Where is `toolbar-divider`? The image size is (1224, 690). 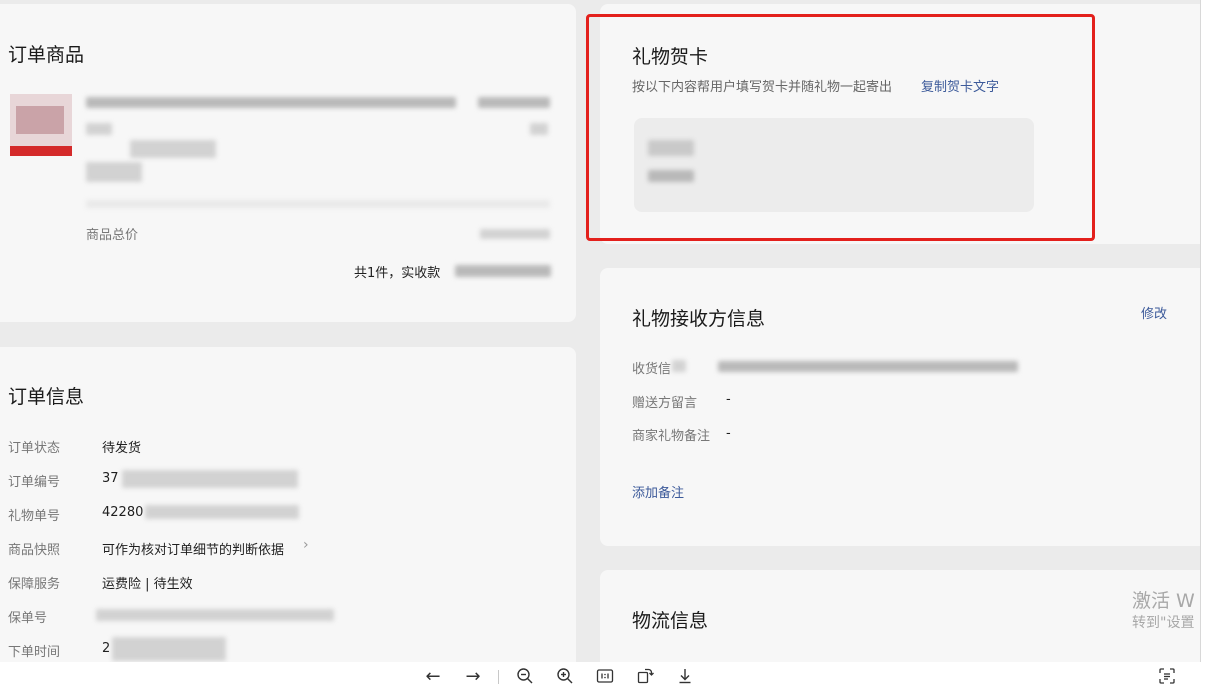 toolbar-divider is located at coordinates (498, 677).